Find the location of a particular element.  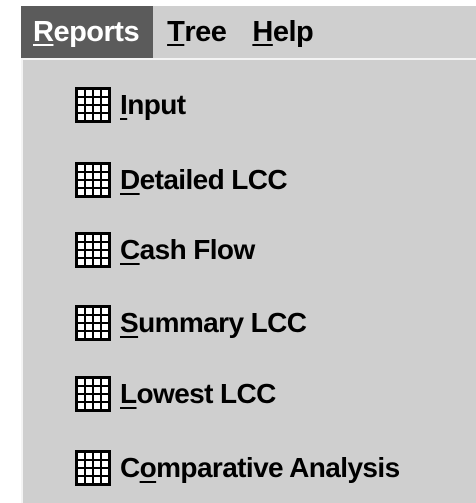

menu-item-input: Input is located at coordinates (130, 105).